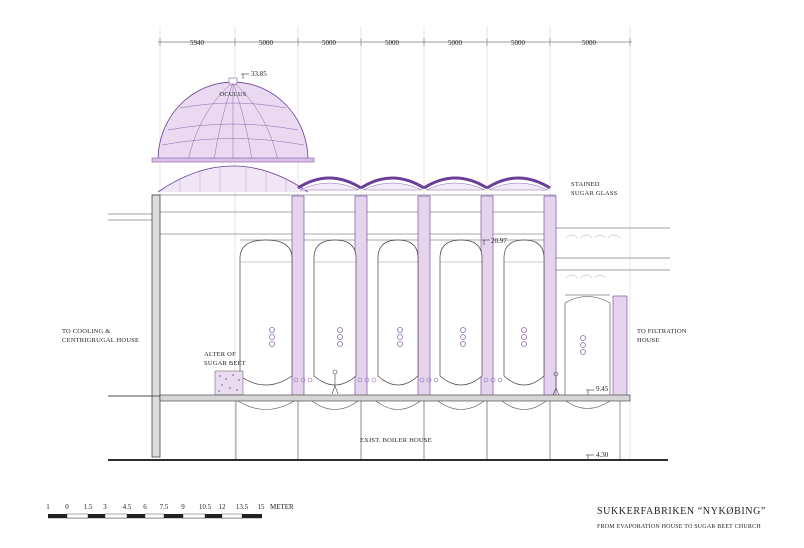 This screenshot has height=548, width=804. I want to click on boiler-house-label: EXIST. BOILER HOUSE, so click(396, 440).